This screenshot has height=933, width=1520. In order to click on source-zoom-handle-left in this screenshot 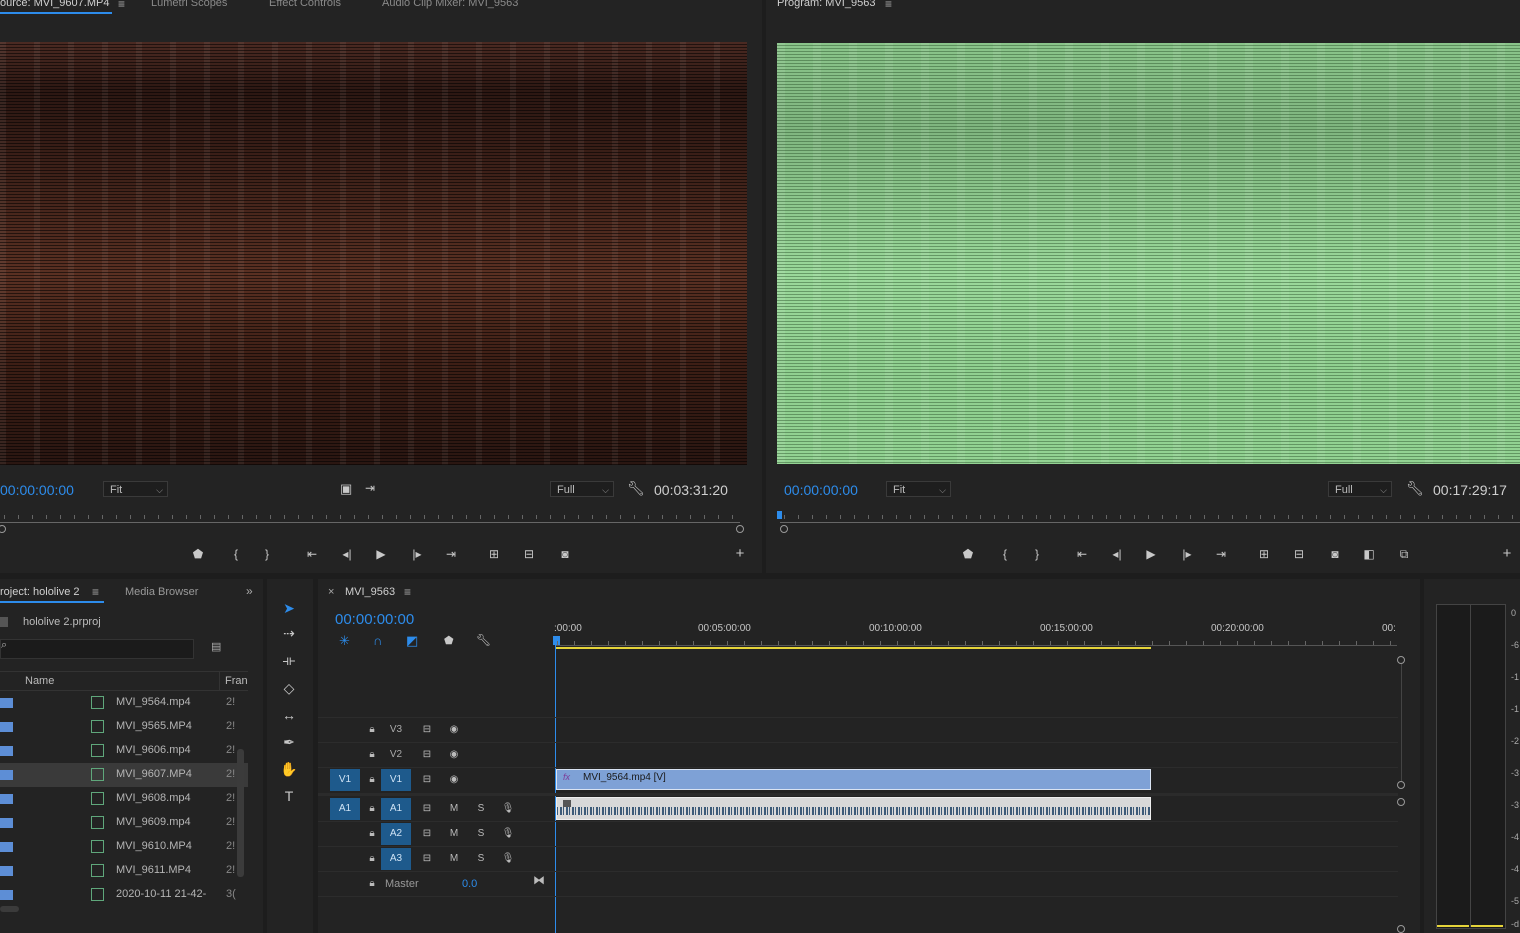, I will do `click(3, 529)`.